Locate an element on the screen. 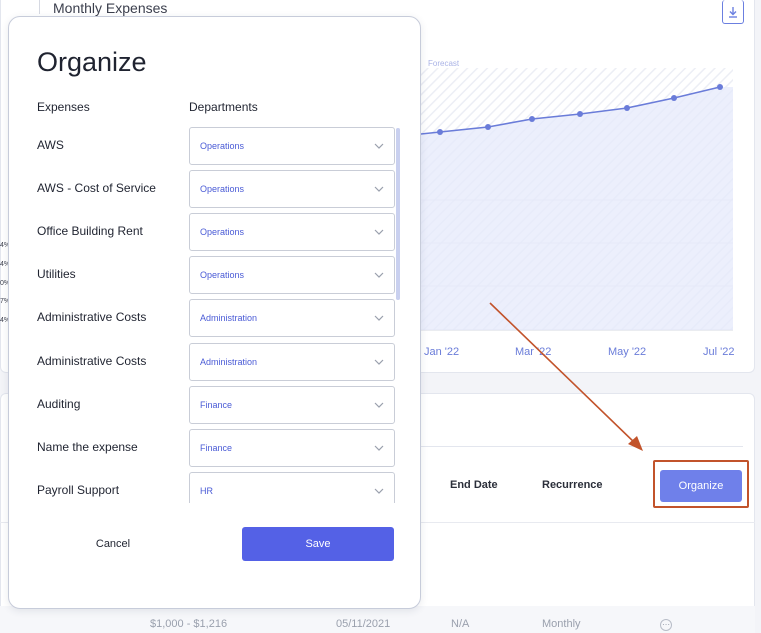  list-item: AWS - Cost of Service Operations is located at coordinates (215, 189).